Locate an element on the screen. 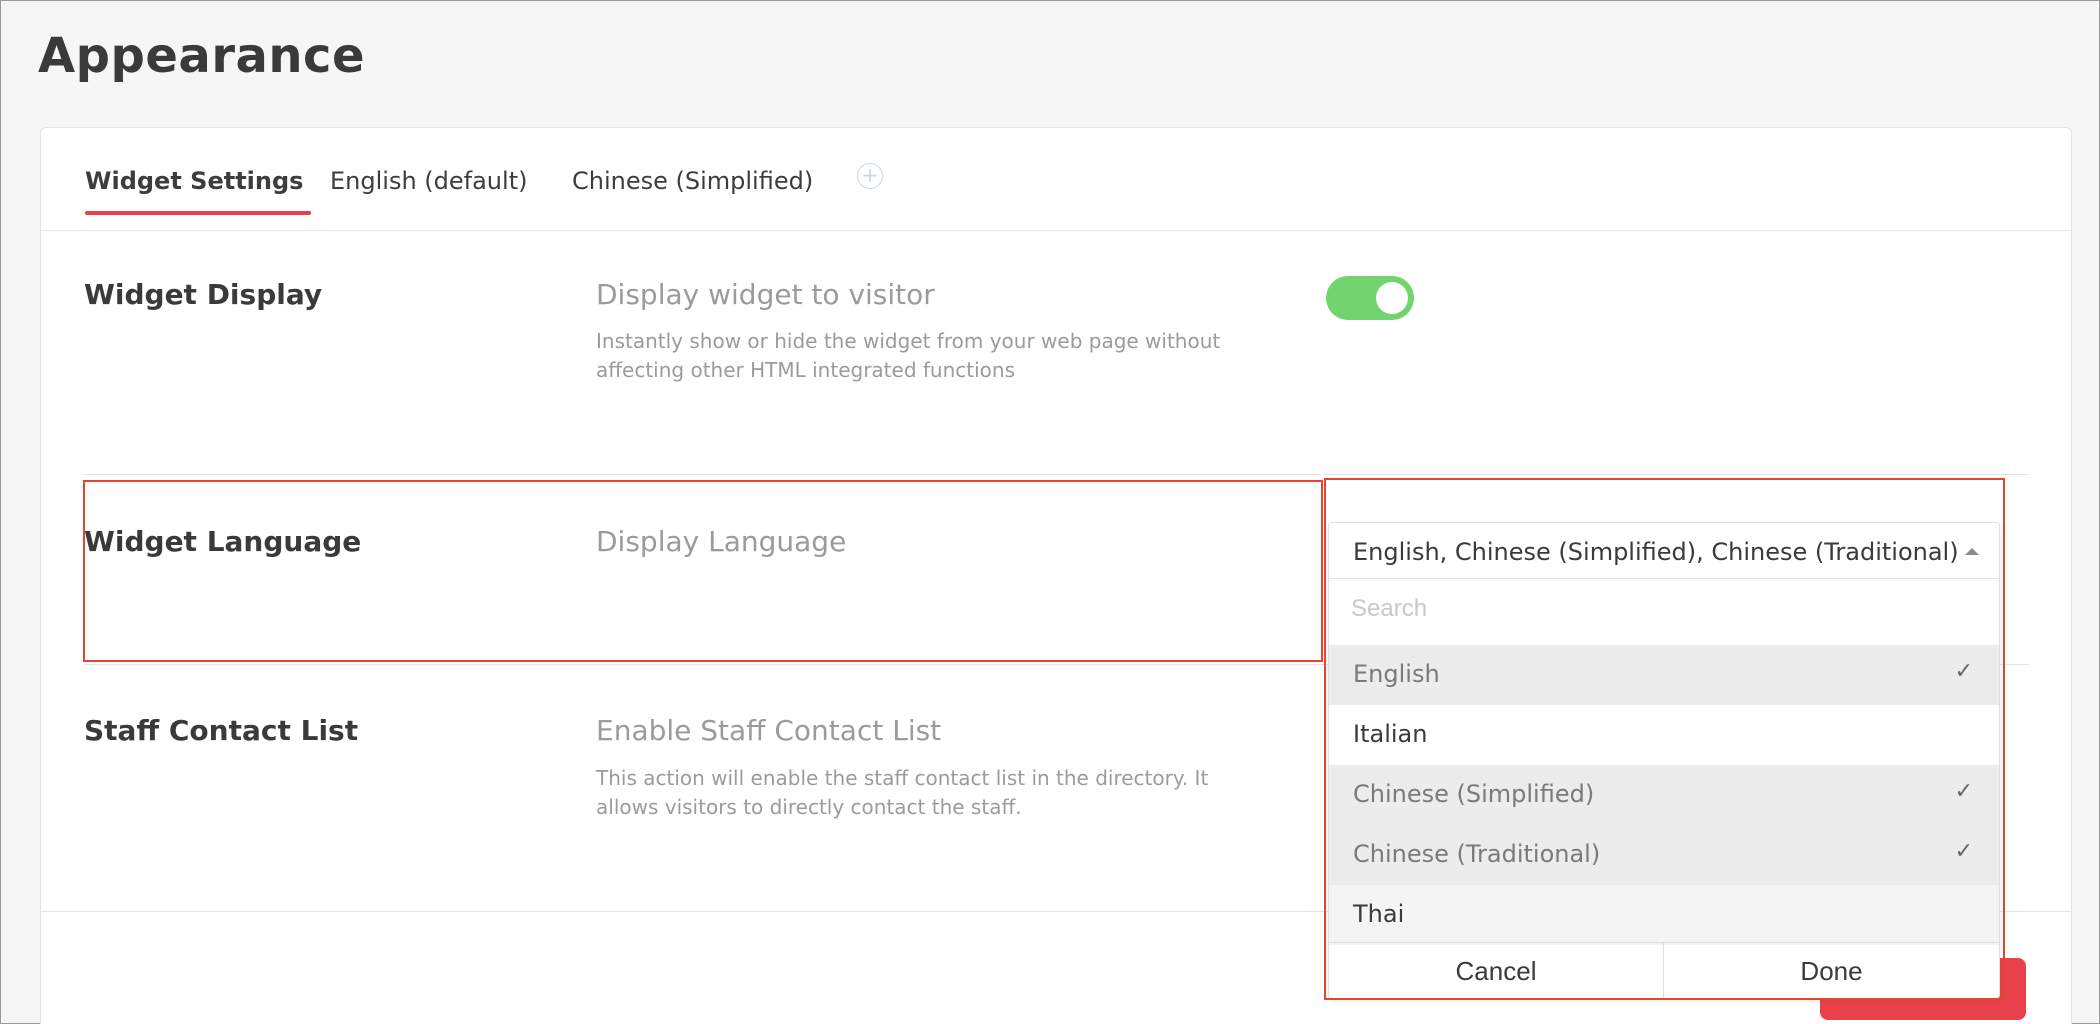 The width and height of the screenshot is (2100, 1024). page-title: Appearance is located at coordinates (202, 56).